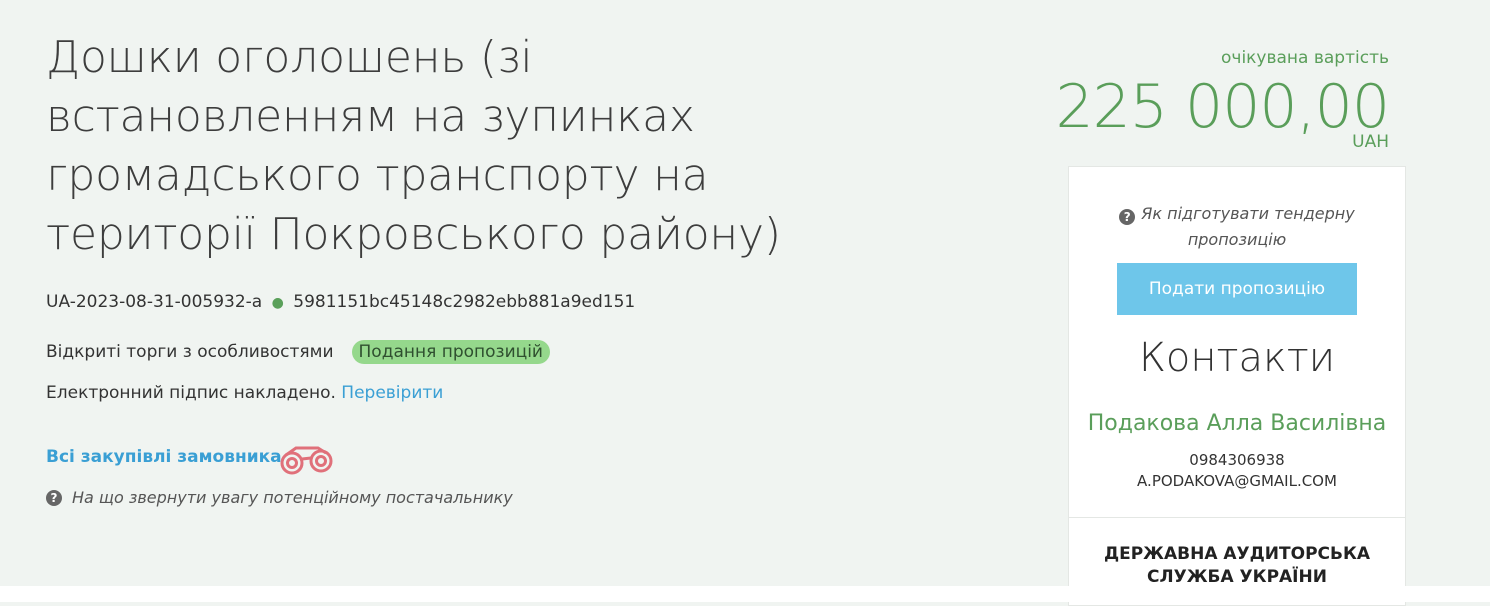 The image size is (1490, 606). Describe the element at coordinates (1237, 565) in the screenshot. I see `organization-name: ДЕРЖАВНА АУДИТОРСЬКА СЛУЖБА УКРАЇНИ` at that location.